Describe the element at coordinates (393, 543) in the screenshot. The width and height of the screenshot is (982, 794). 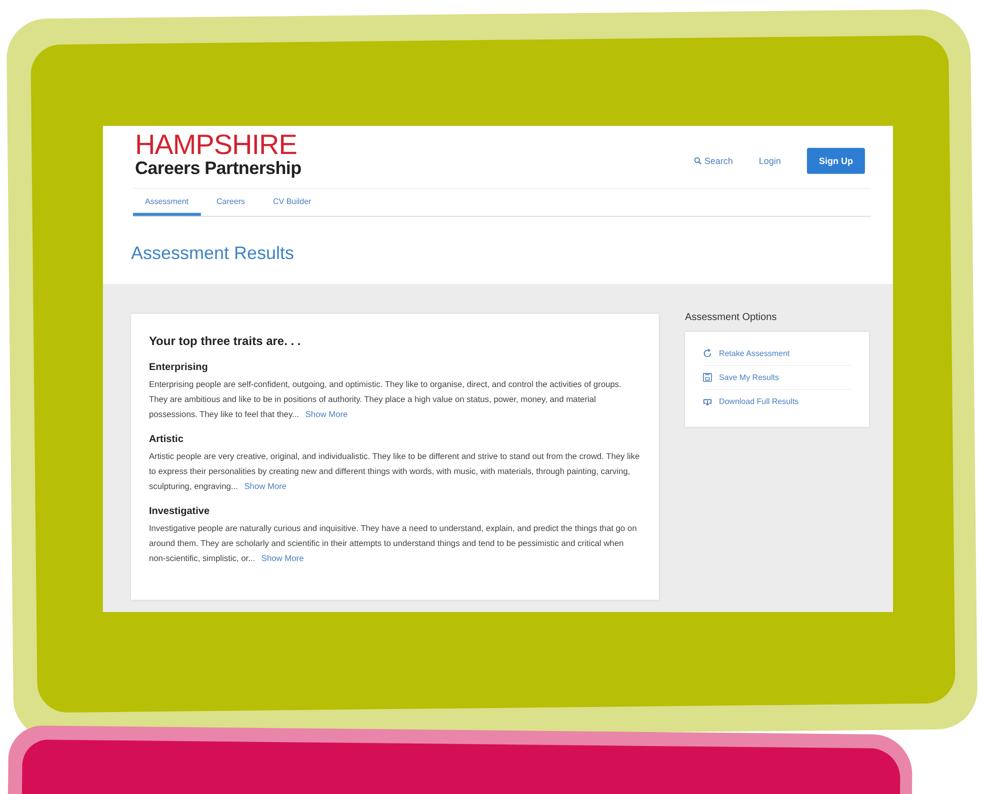
I see `trait-description: Investigative people are naturally curious and inquisitive. They have a need to understand, explain, and predict the things that go on around them. They are scholarly and scientific in their attempts to understand things and tend to be pessimistic and critical when non-scientific, simplistic, or... Show More` at that location.